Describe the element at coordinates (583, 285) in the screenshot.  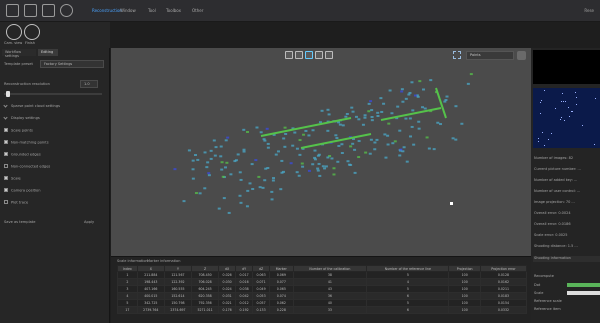
I see `dot-color-swatch` at that location.